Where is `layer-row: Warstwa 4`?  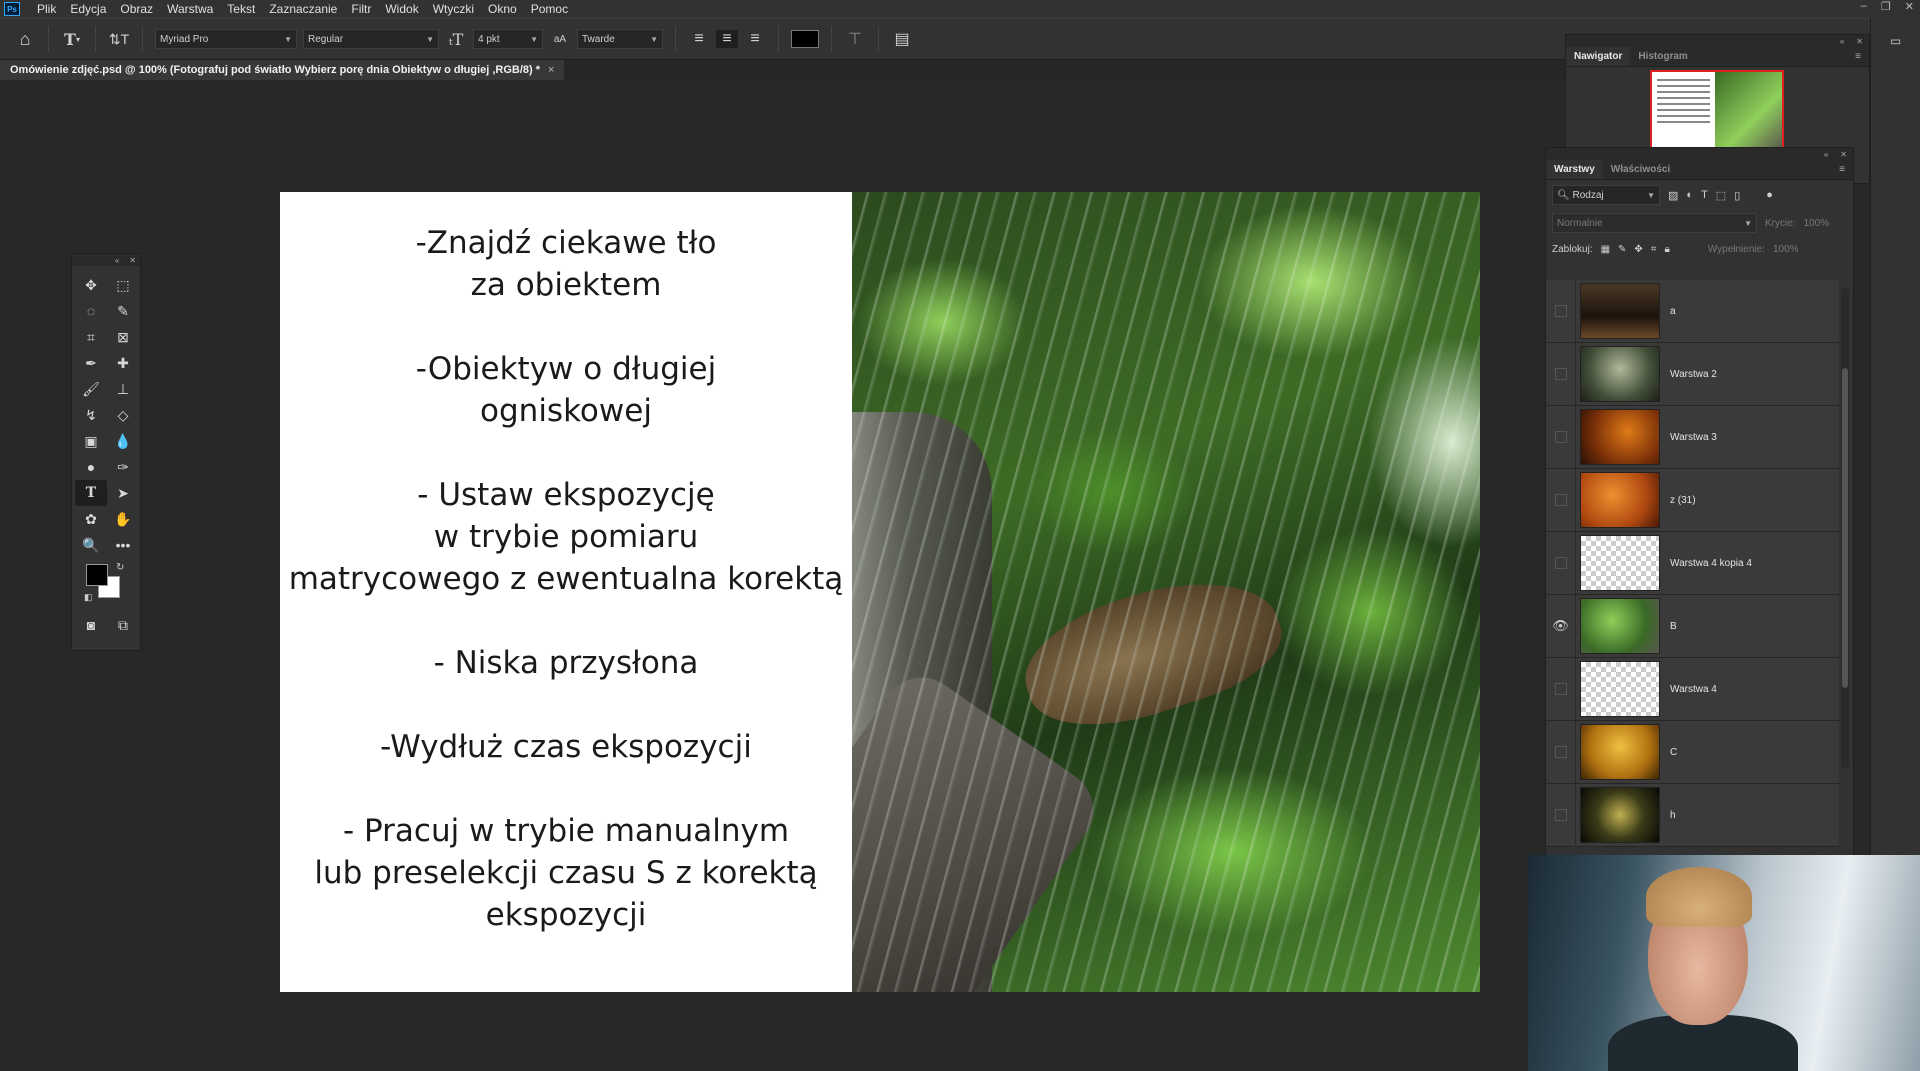 layer-row: Warstwa 4 is located at coordinates (1692, 689).